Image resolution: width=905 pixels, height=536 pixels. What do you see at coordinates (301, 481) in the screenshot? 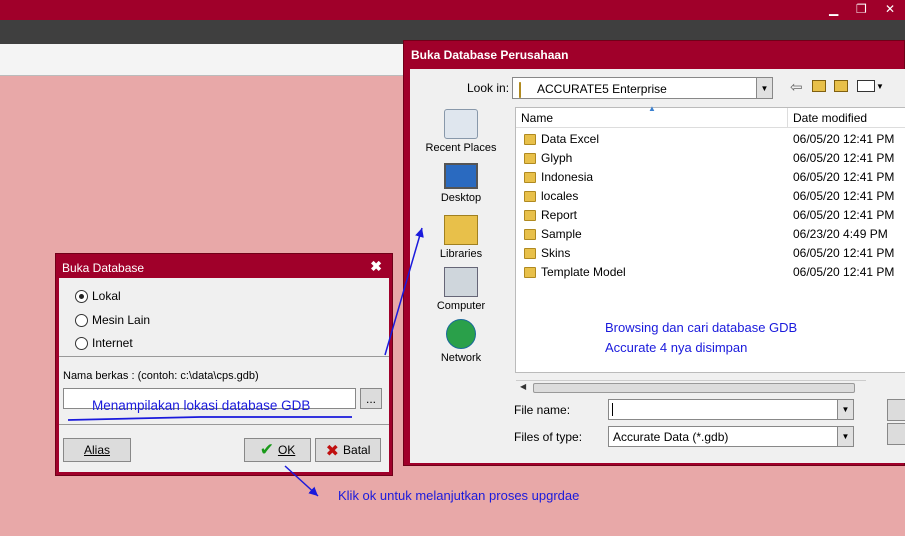
I see `arrow-to-ok` at bounding box center [301, 481].